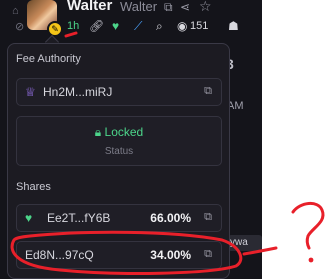 The height and width of the screenshot is (279, 332). Describe the element at coordinates (119, 151) in the screenshot. I see `status-label: Status` at that location.